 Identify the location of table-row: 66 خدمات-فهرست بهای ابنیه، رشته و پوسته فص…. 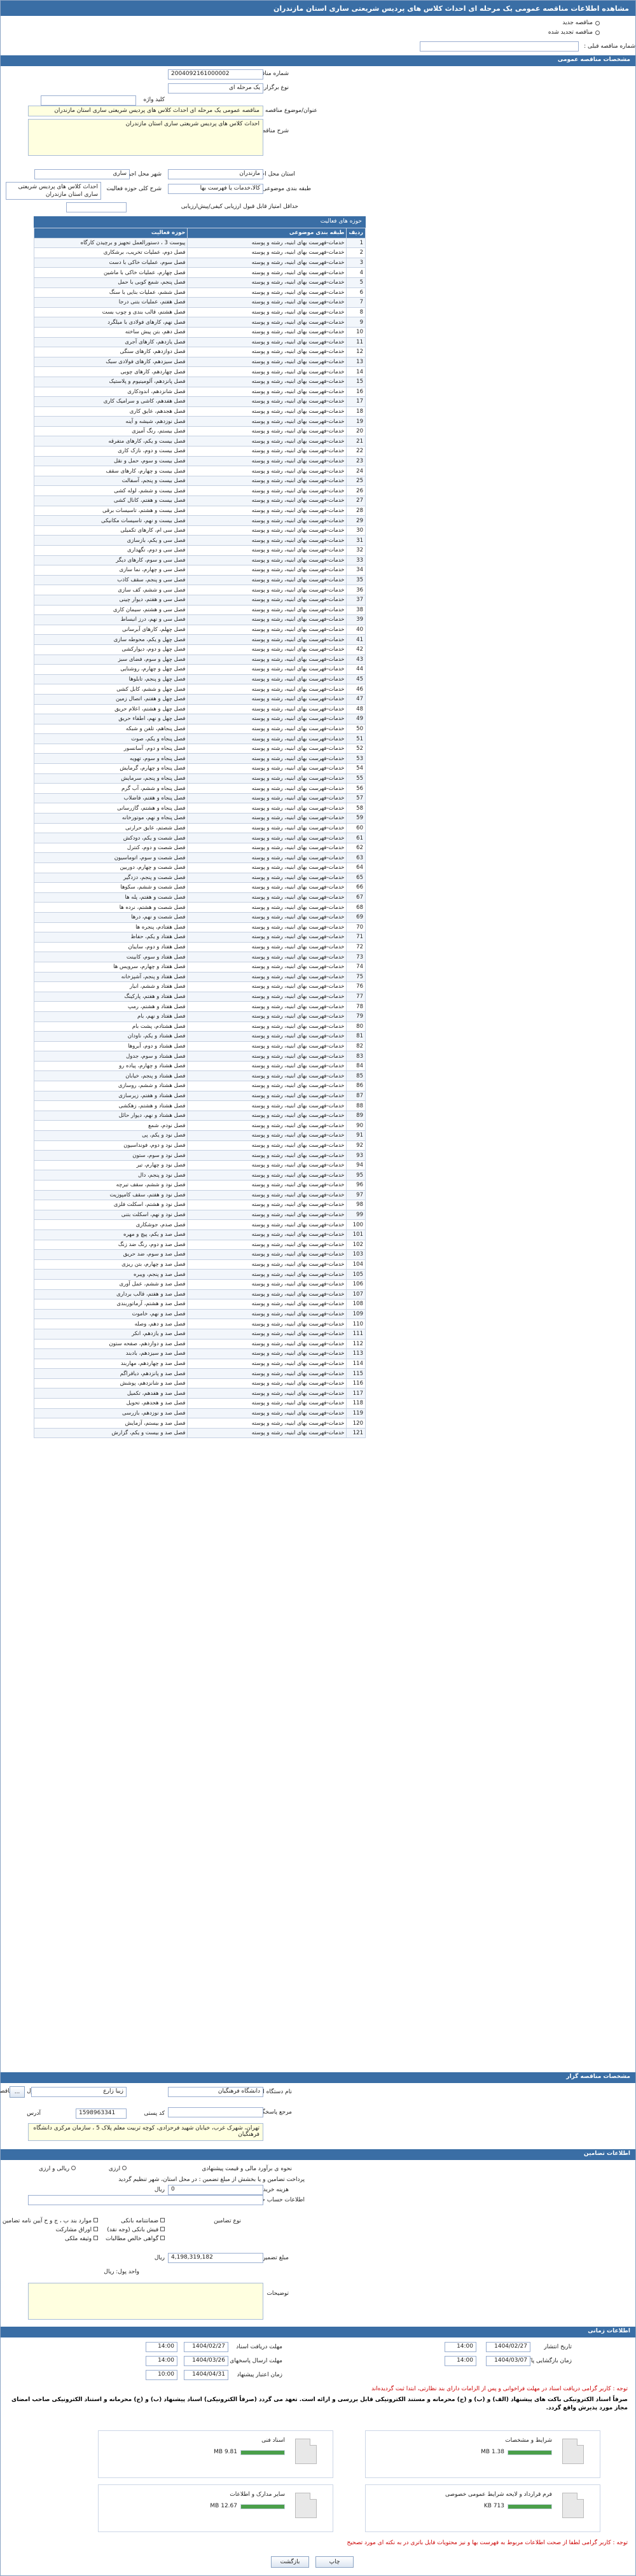
(199, 887).